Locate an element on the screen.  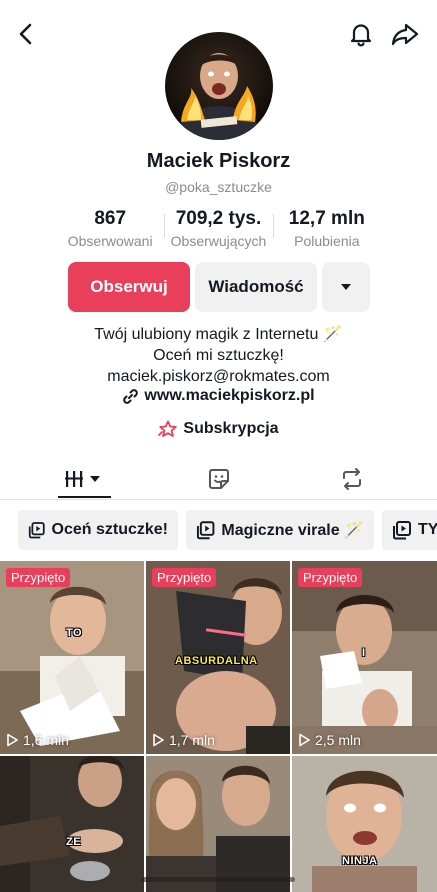
playlist-chip: Magiczne virale 🪄 is located at coordinates (280, 530).